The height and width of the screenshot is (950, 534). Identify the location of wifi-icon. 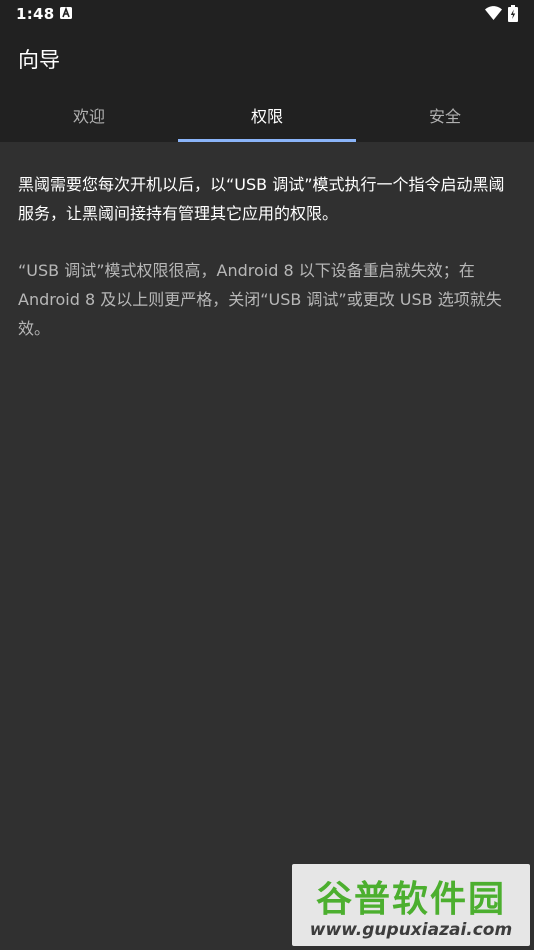
(493, 13).